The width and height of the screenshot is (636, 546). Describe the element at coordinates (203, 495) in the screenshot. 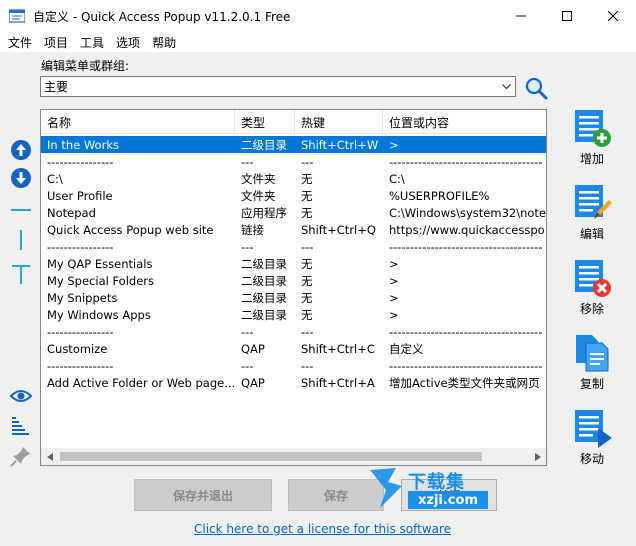

I see `save-and-exit-button: 保存并退出` at that location.